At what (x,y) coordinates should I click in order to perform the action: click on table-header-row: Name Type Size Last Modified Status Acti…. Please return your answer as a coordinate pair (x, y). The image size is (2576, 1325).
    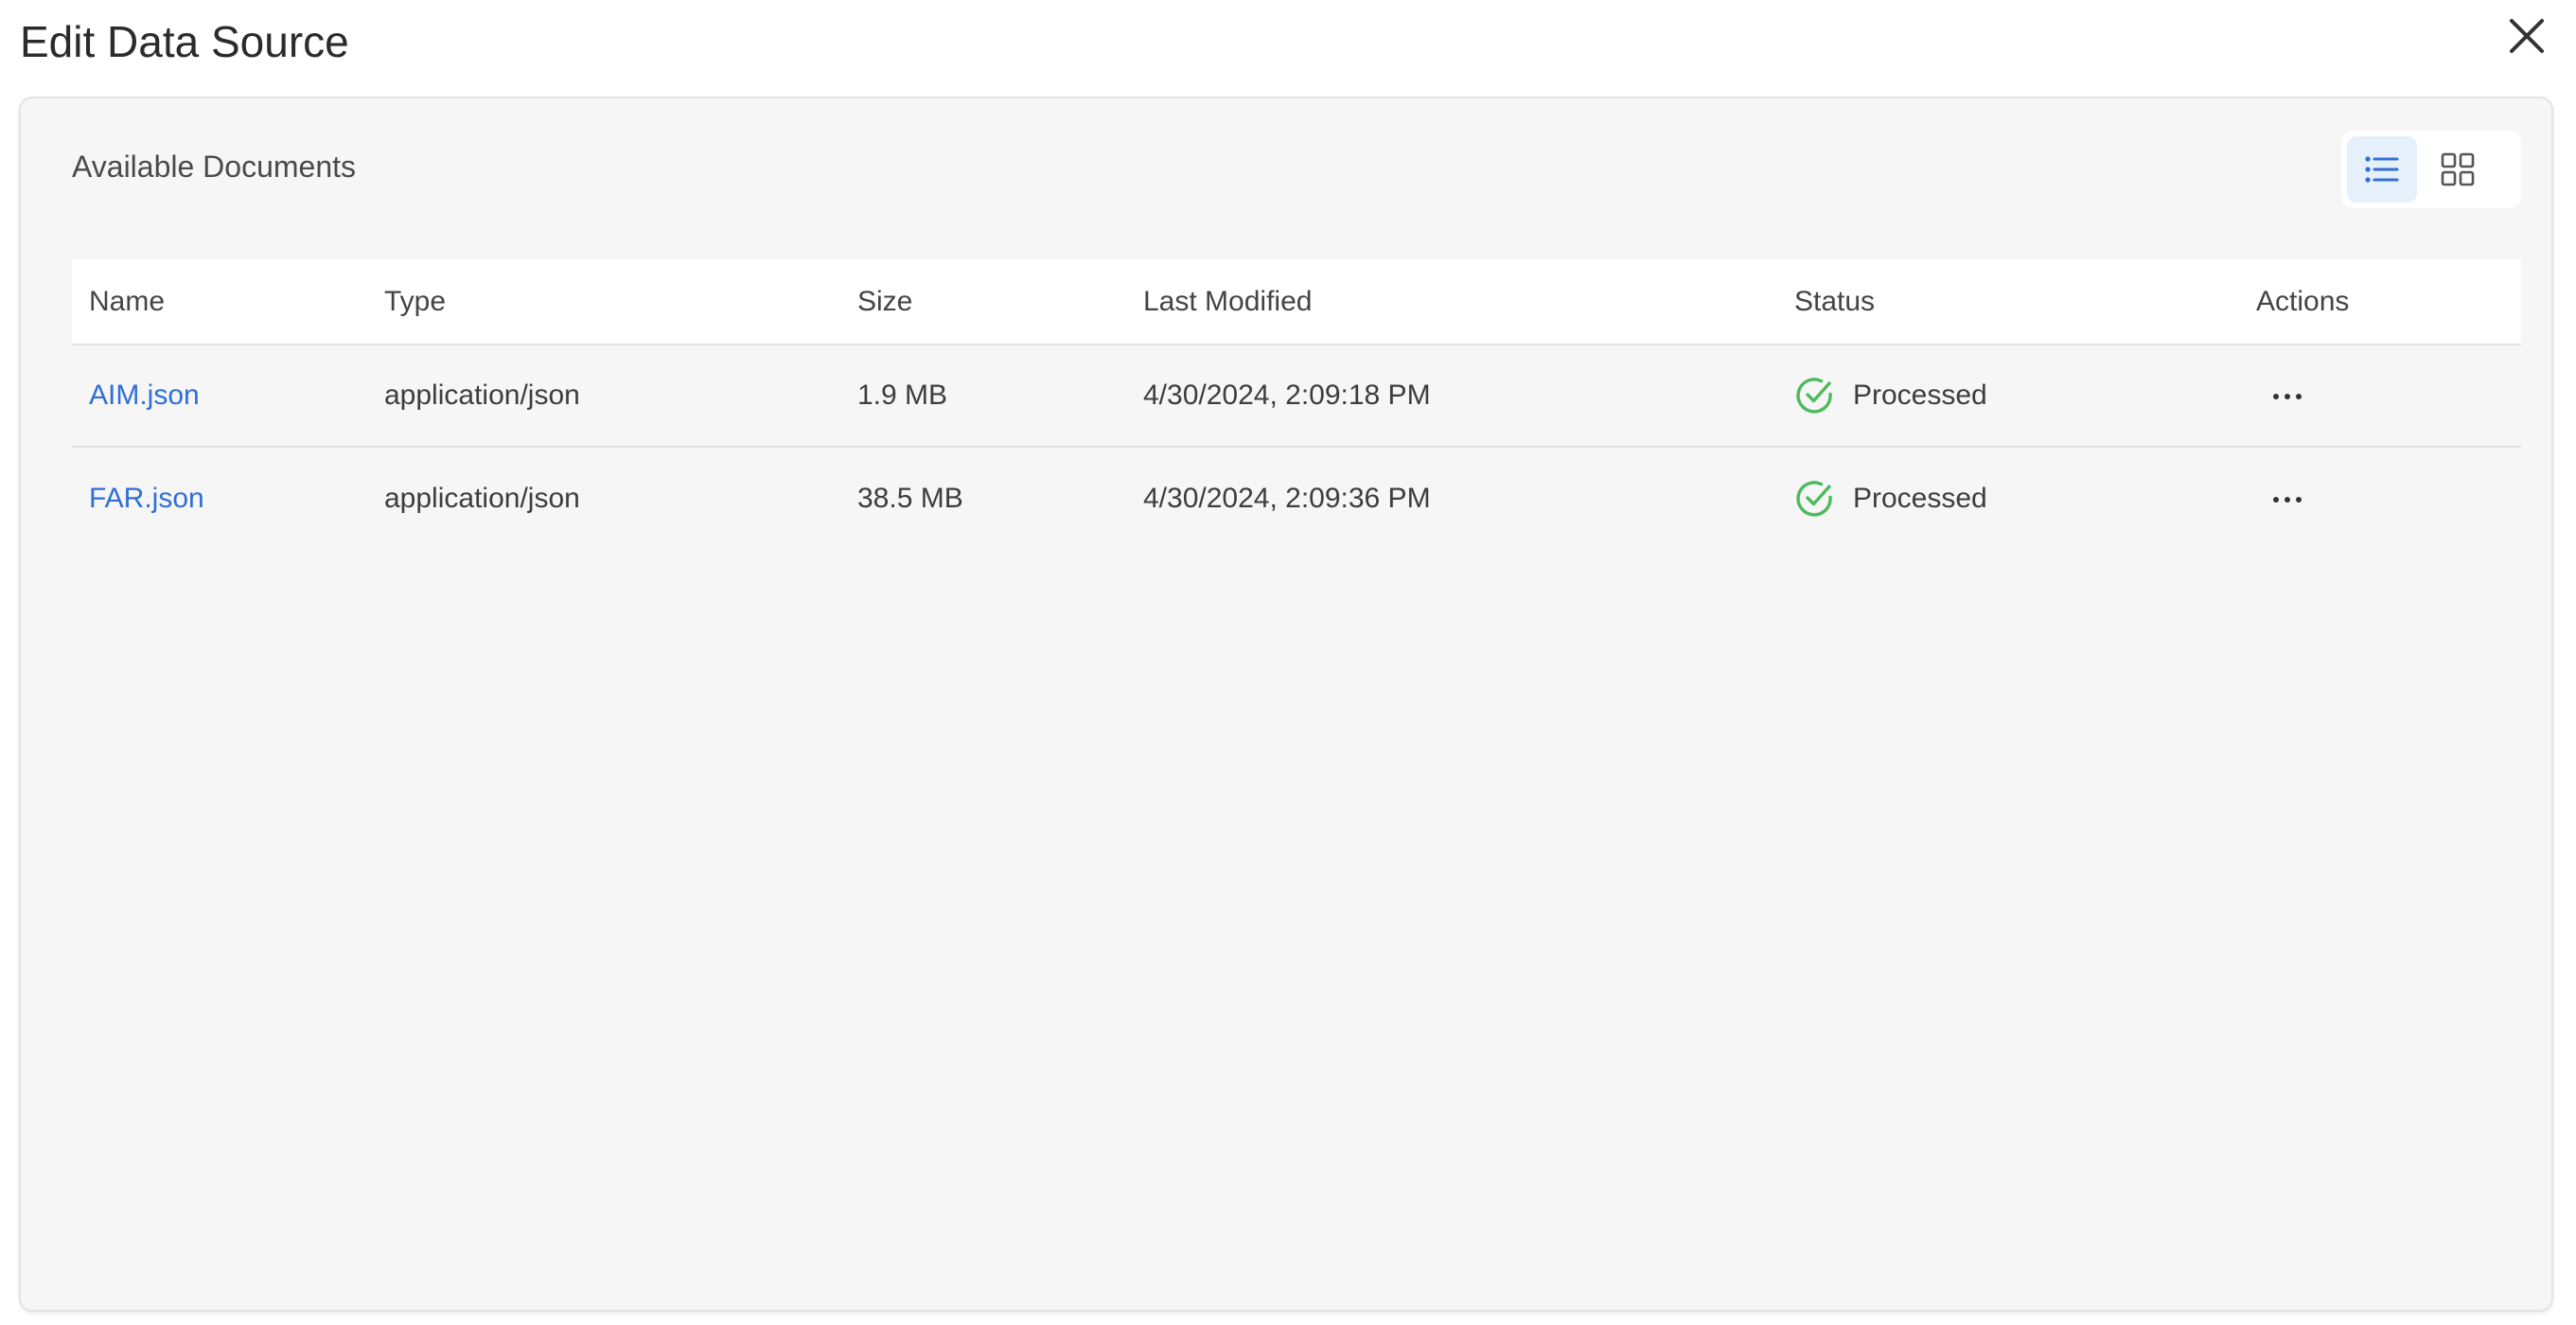
    Looking at the image, I should click on (1296, 301).